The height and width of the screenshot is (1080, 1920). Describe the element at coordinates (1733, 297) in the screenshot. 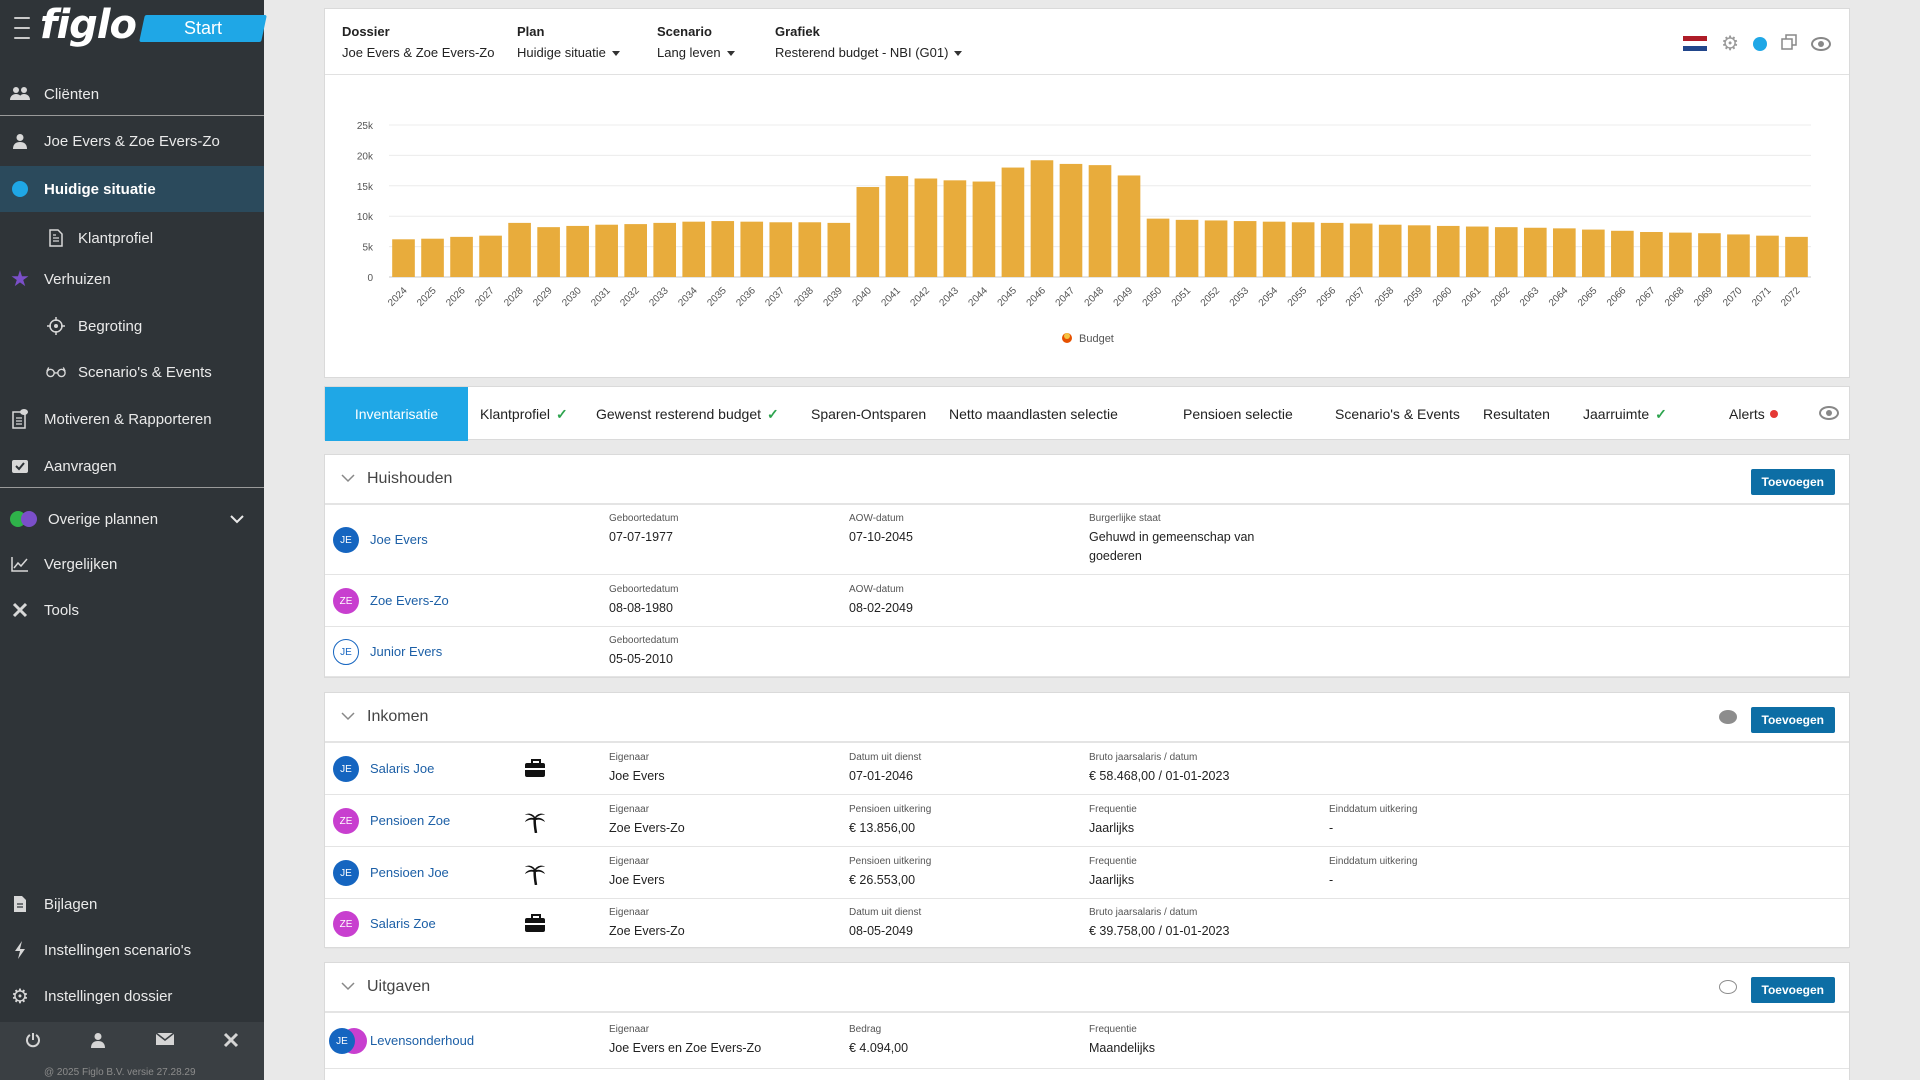

I see `x-tick-label: 2070` at that location.